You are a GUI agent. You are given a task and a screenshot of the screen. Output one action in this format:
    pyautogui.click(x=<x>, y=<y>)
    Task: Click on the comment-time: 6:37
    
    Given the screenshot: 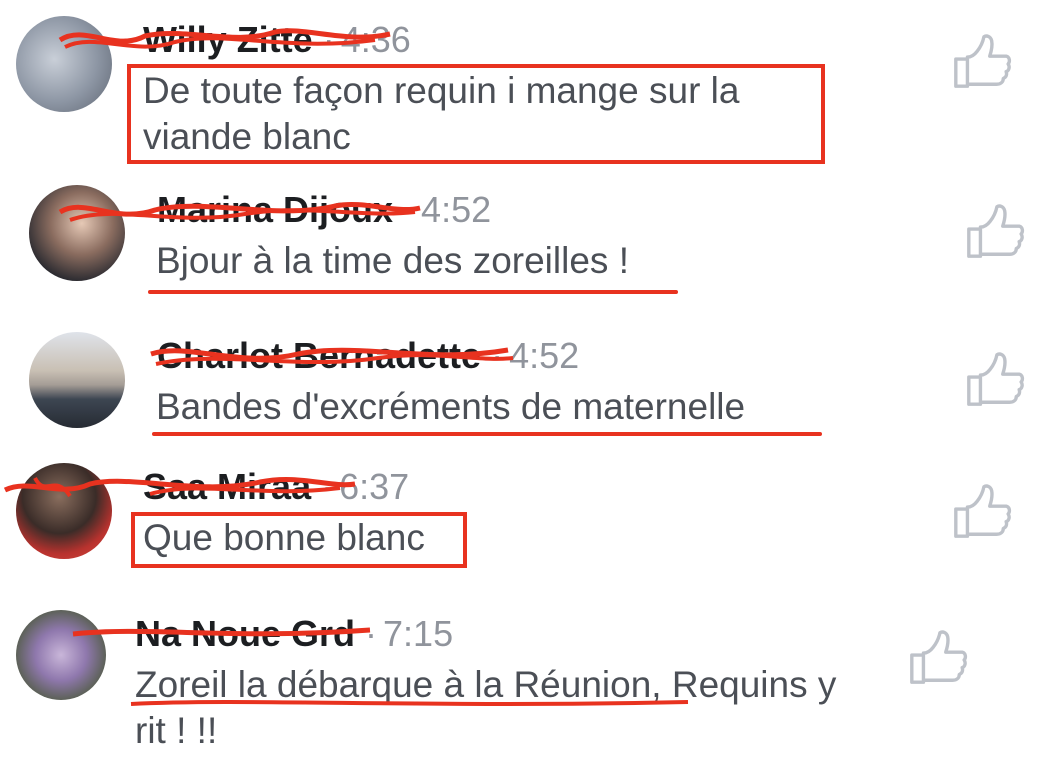 What is the action you would take?
    pyautogui.click(x=374, y=486)
    